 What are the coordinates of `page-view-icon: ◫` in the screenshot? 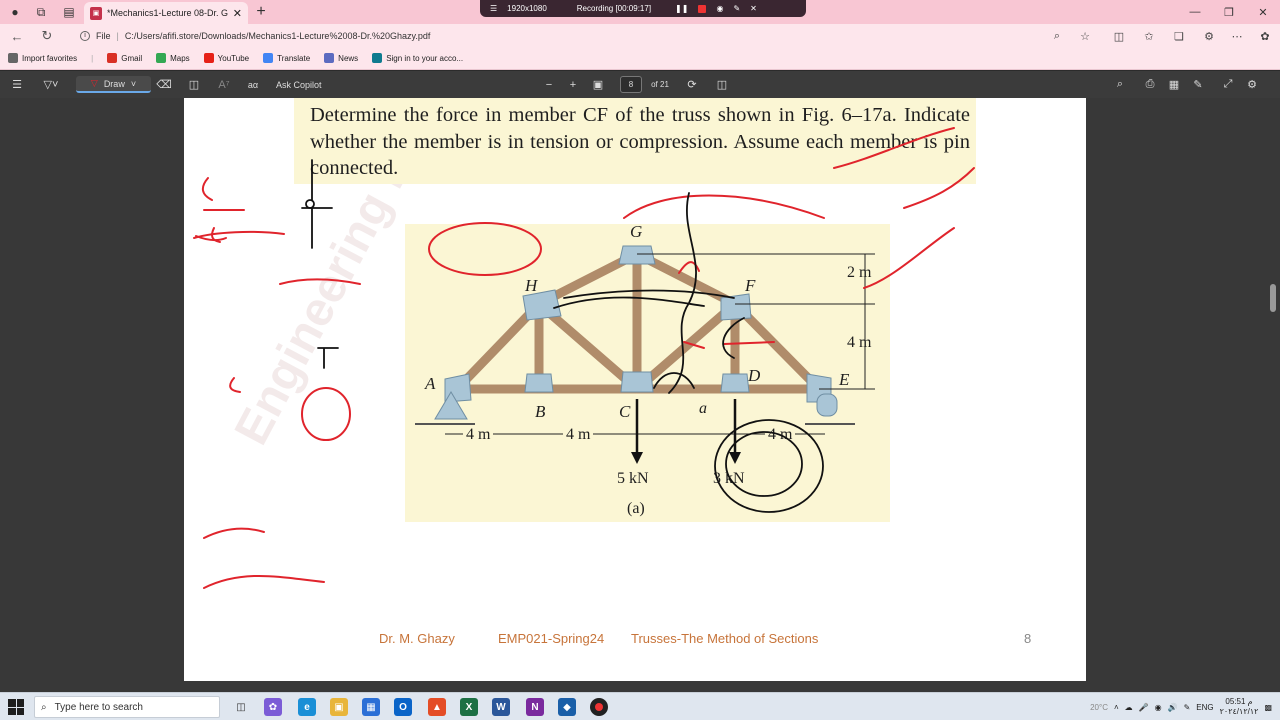 It's located at (722, 84).